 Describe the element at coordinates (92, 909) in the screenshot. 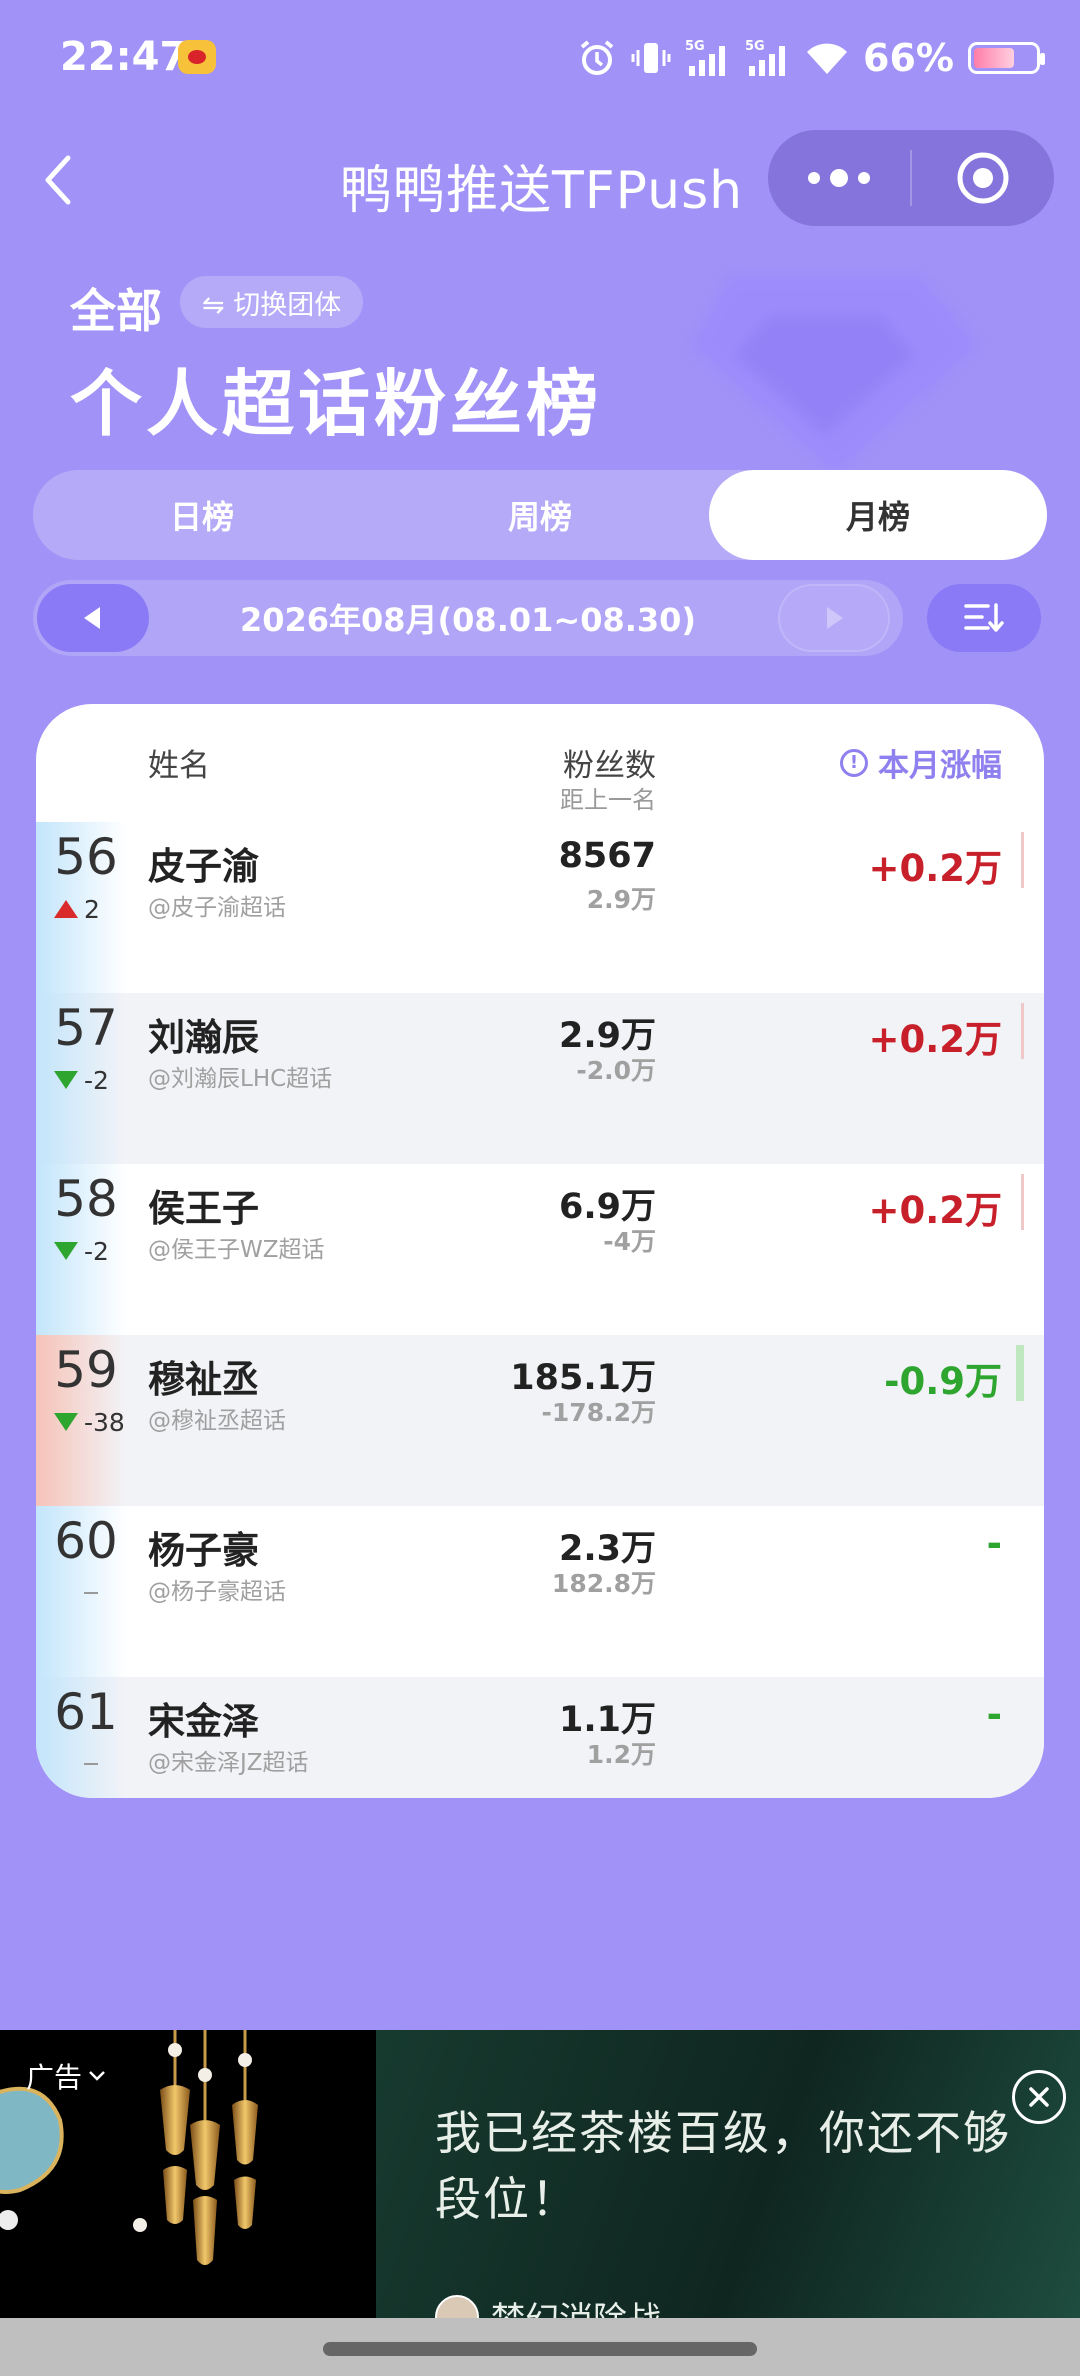

I see `rank-change-value: 2` at that location.